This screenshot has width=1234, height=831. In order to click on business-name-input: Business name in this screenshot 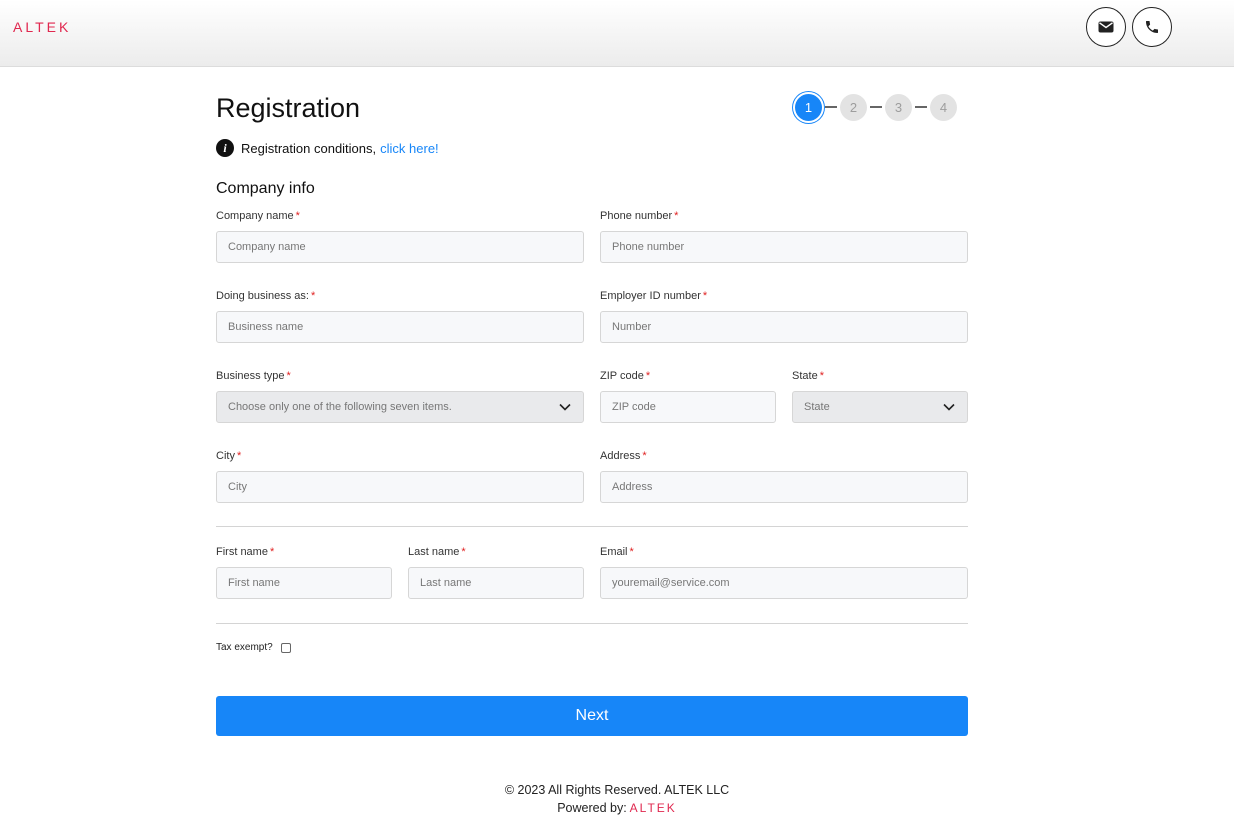, I will do `click(400, 327)`.